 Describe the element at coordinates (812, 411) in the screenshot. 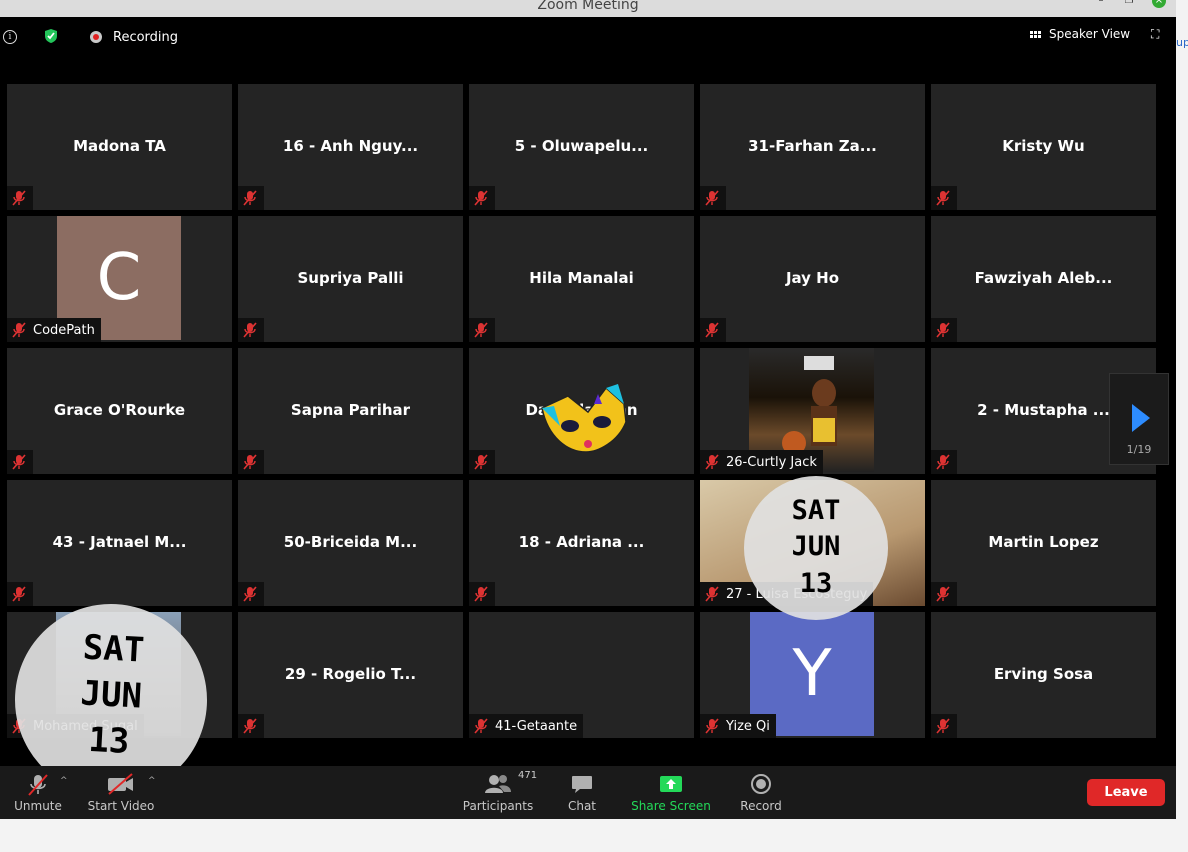

I see `participant-tile: 26-Curtly Jack` at that location.